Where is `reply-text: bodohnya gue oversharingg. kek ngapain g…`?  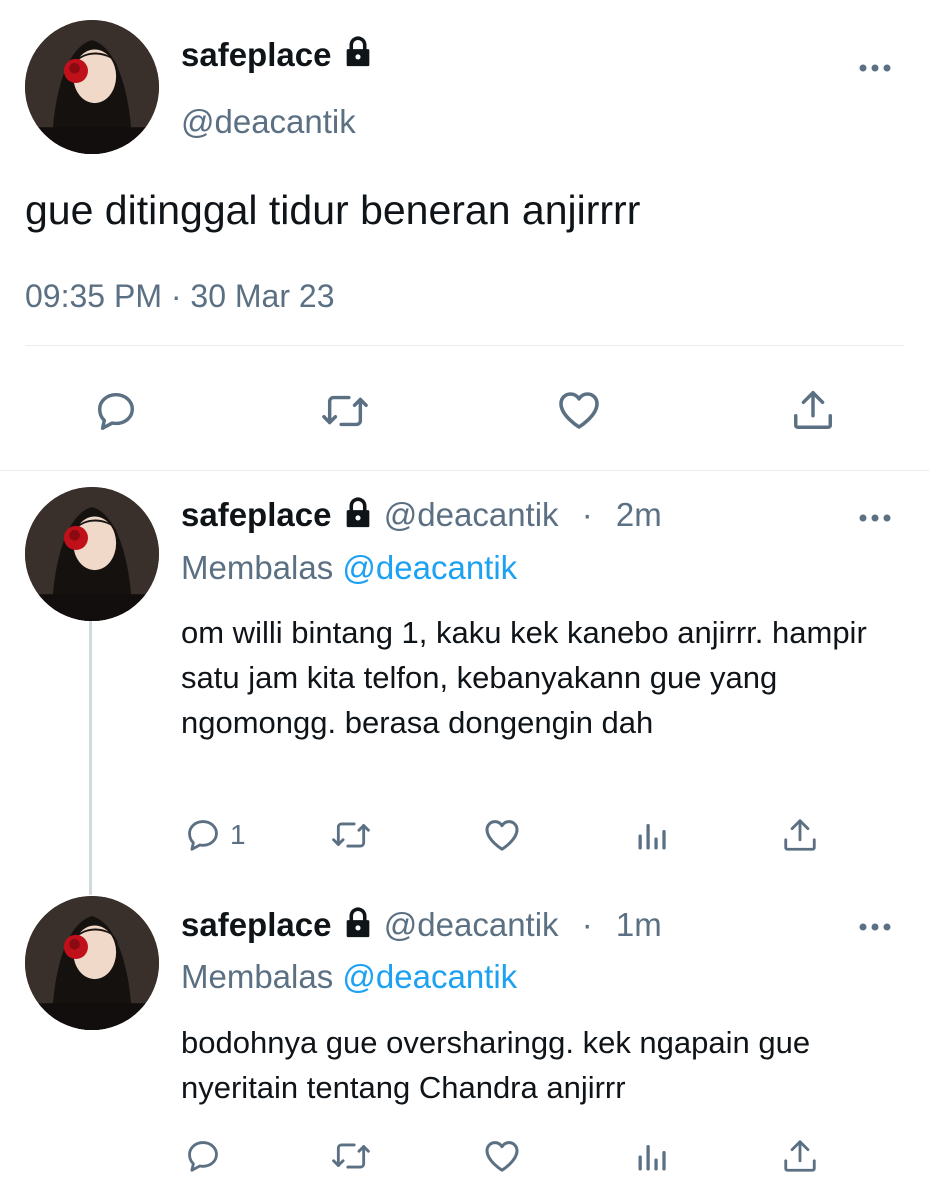 reply-text: bodohnya gue oversharingg. kek ngapain g… is located at coordinates (496, 1065).